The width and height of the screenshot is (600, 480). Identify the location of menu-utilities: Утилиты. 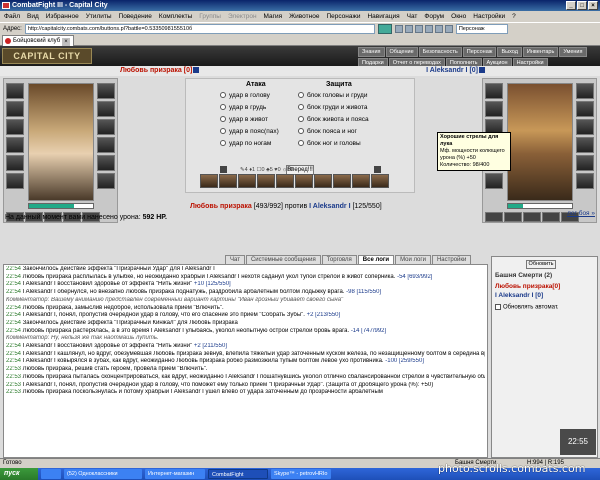
(99, 16).